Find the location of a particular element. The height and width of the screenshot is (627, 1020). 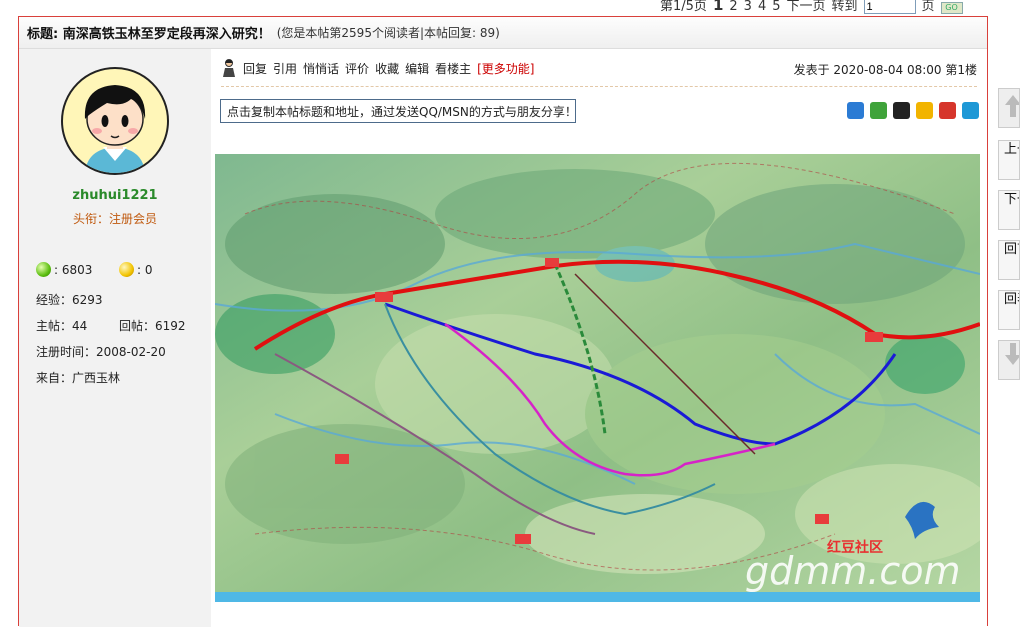

goto-label: 转到 is located at coordinates (844, 7).